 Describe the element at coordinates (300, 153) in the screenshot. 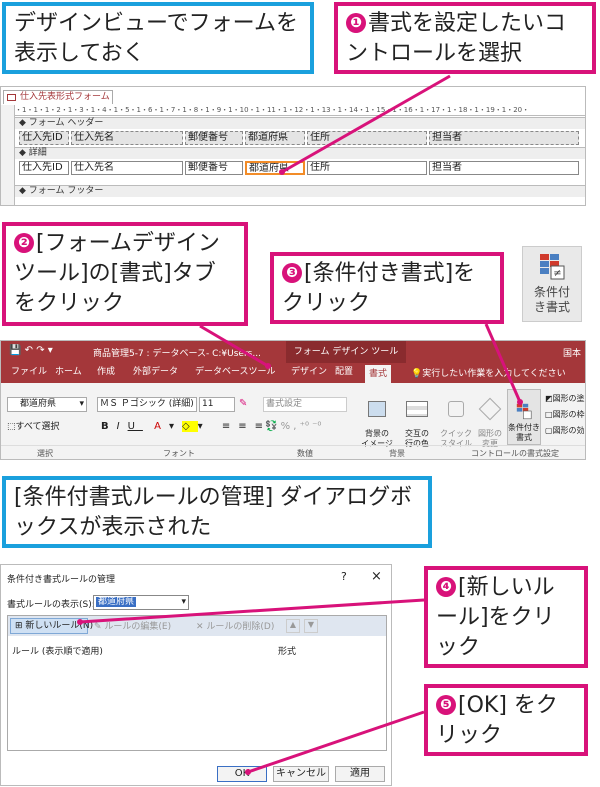

I see `detail-section: ◆ 詳細` at that location.